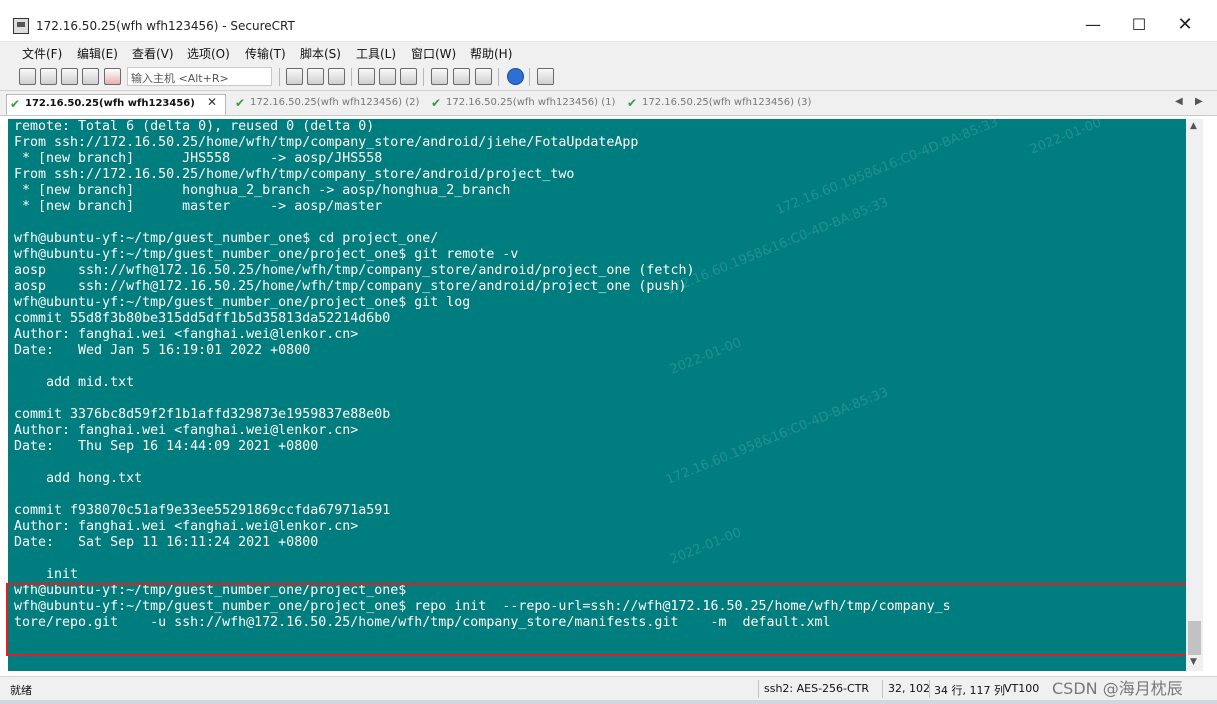 The width and height of the screenshot is (1217, 704). What do you see at coordinates (90, 76) in the screenshot?
I see `reconnect-icon` at bounding box center [90, 76].